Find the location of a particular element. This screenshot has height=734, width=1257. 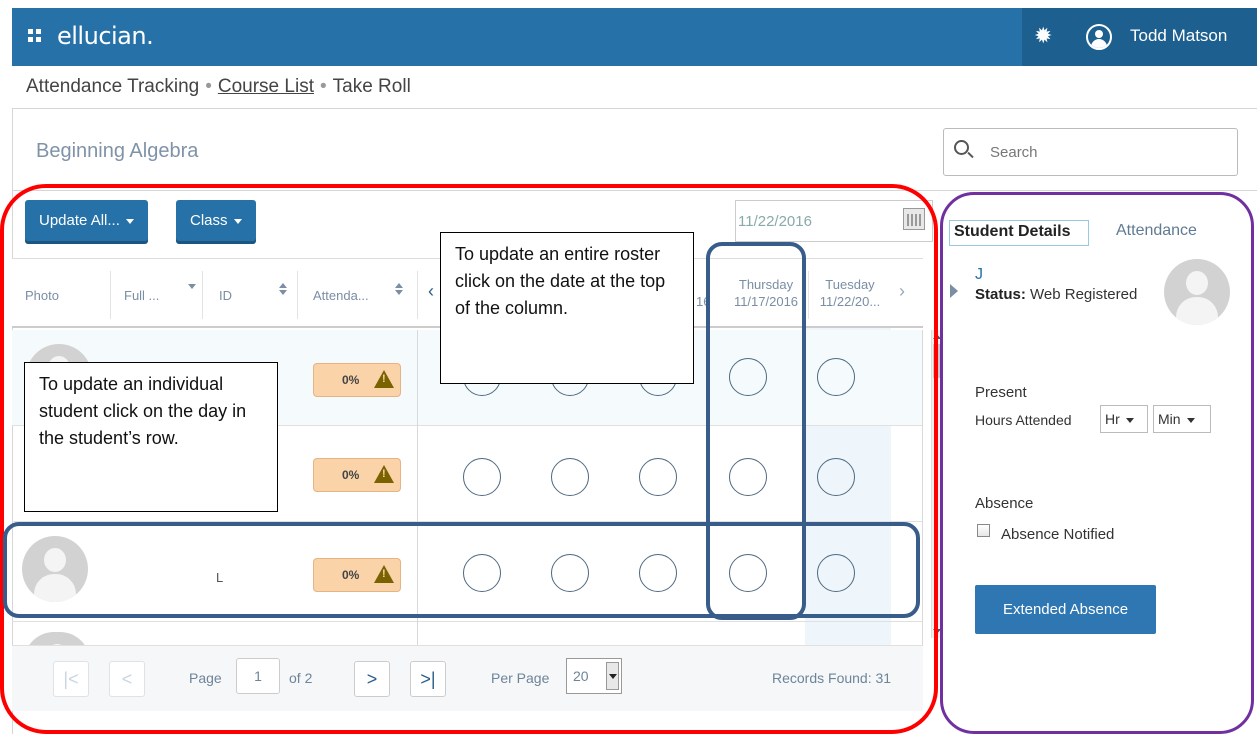

tab-student-details: Student Details is located at coordinates (1019, 233).